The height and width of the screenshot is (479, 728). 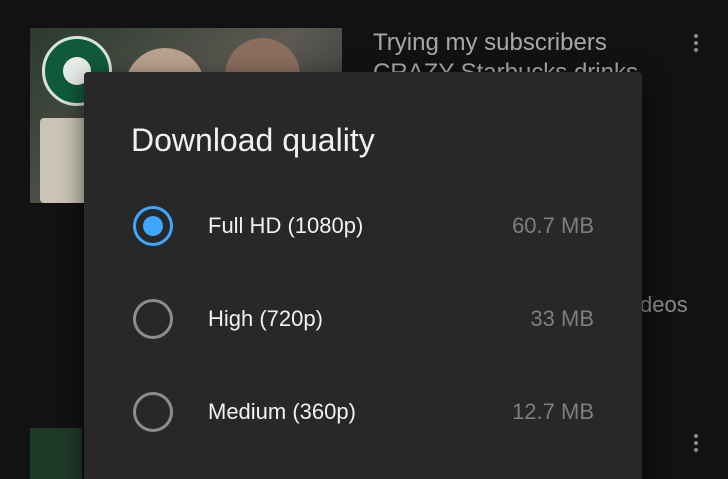 What do you see at coordinates (56, 453) in the screenshot?
I see `video-thumbnail` at bounding box center [56, 453].